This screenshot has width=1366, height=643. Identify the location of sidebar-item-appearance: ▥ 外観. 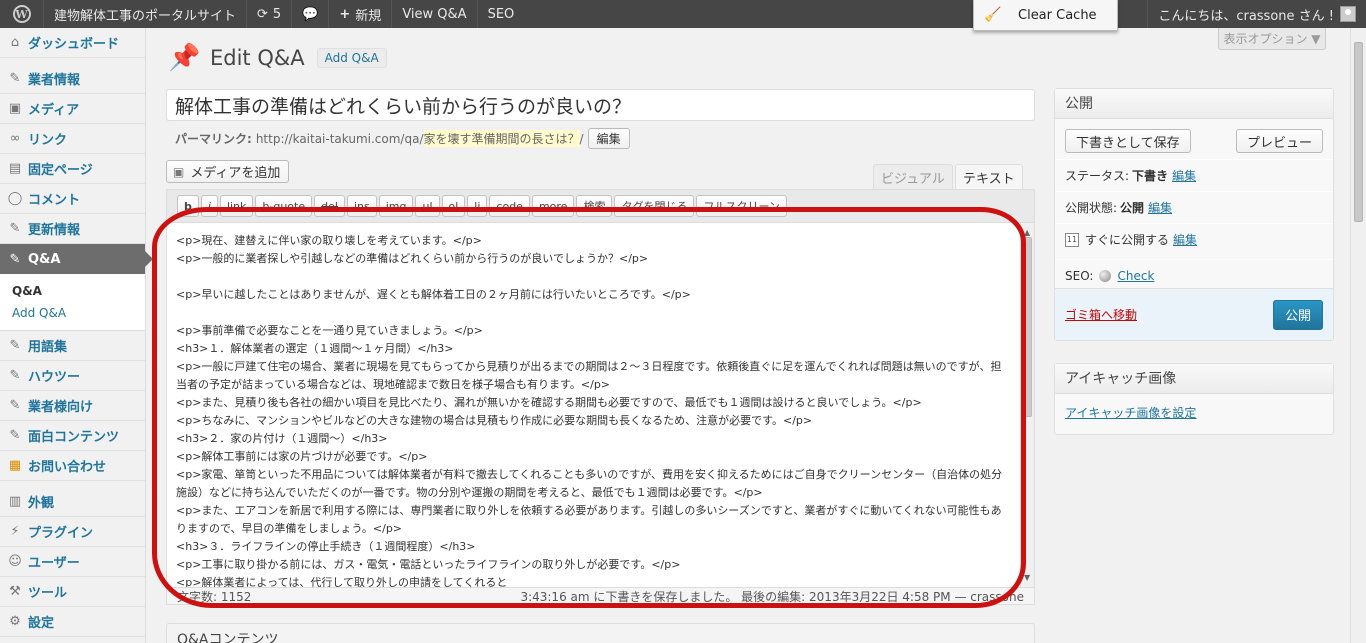
(72, 502).